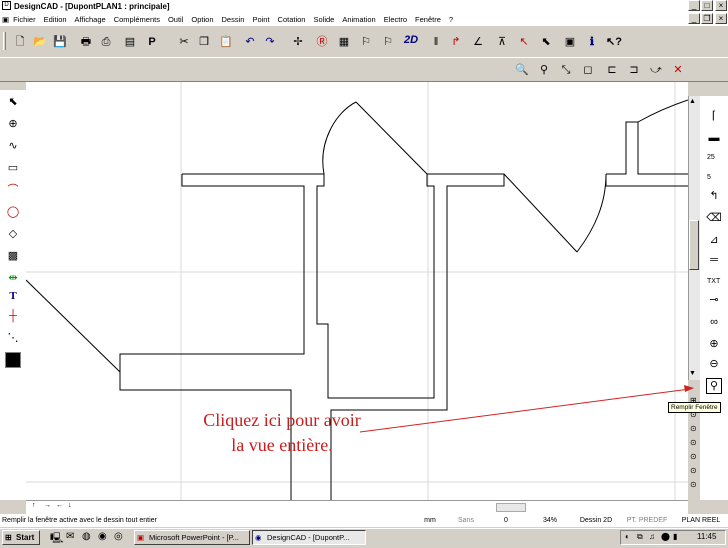 The height and width of the screenshot is (548, 728). I want to click on new-file-icon: 🗋, so click(20, 42).